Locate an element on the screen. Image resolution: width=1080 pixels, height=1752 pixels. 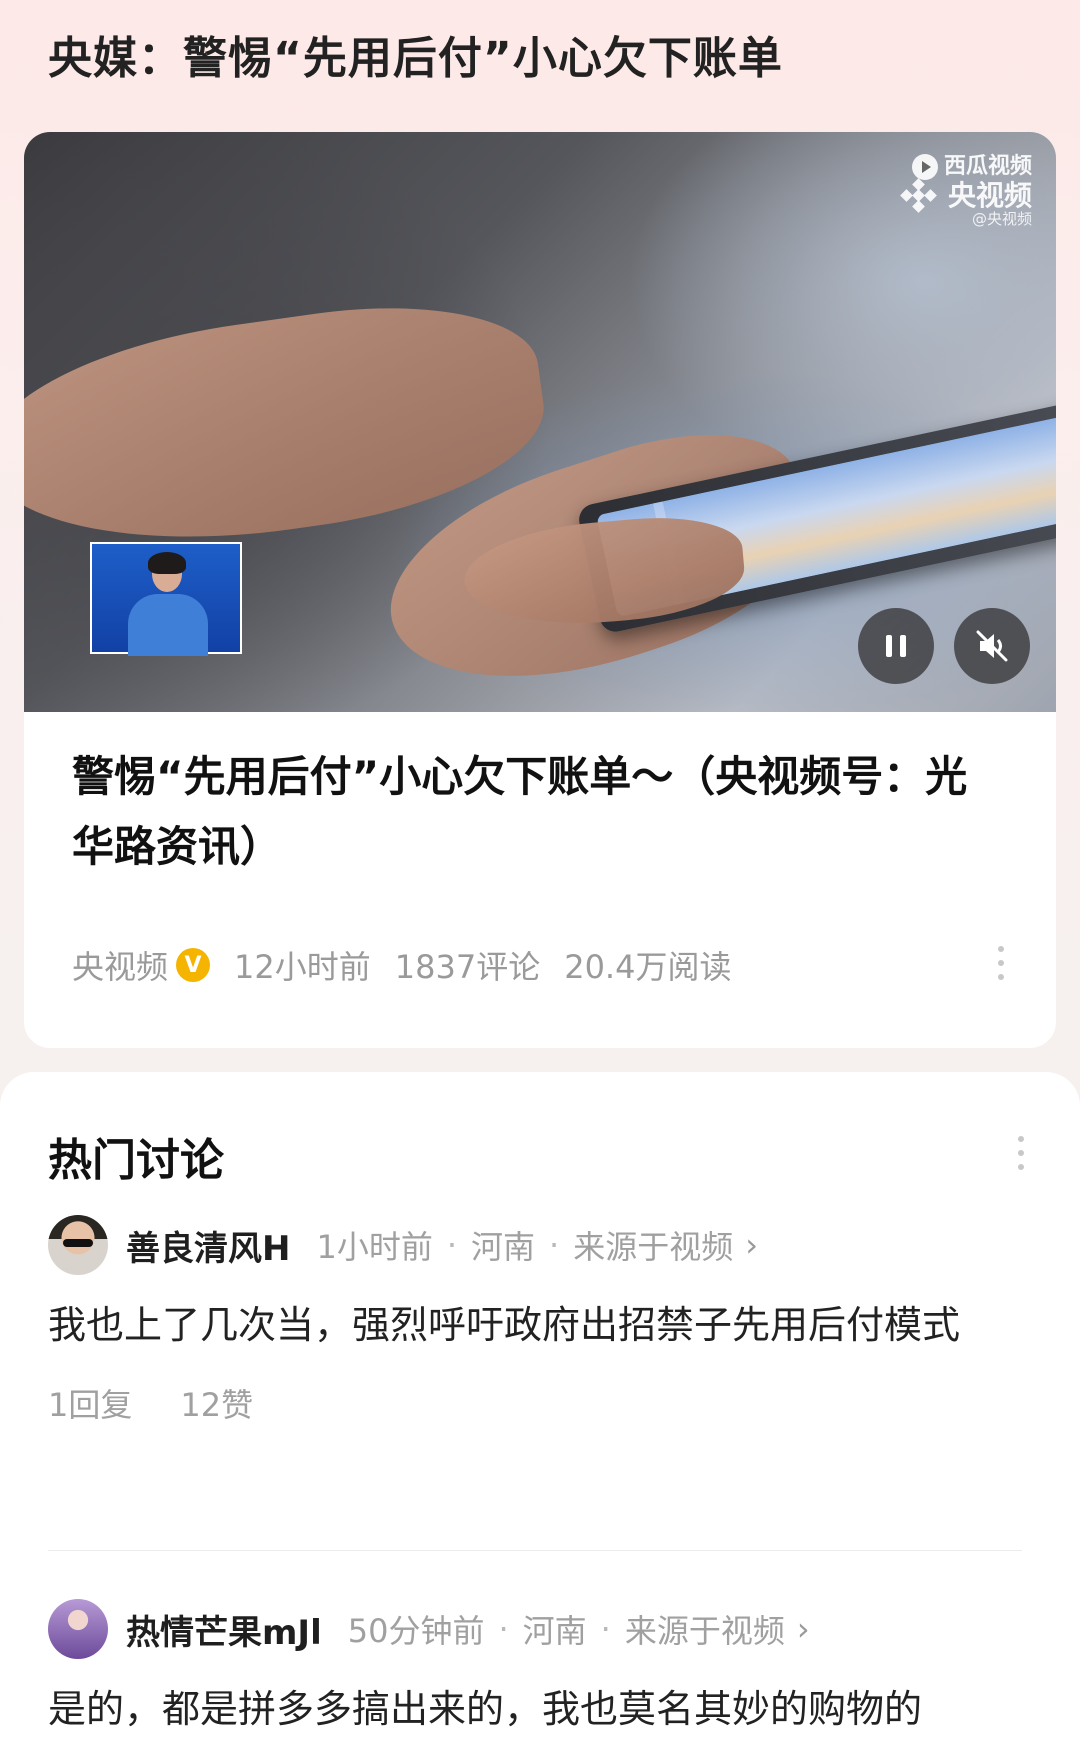
sign-language-inset is located at coordinates (166, 599).